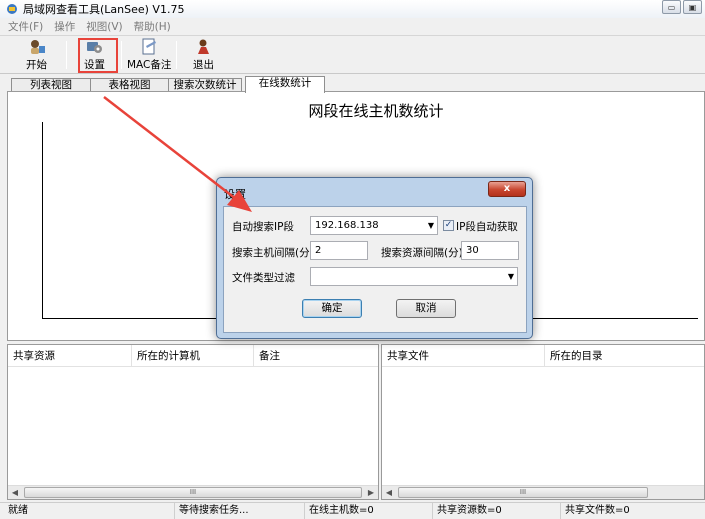 The height and width of the screenshot is (519, 705). Describe the element at coordinates (487, 227) in the screenshot. I see `auto-ip-label: IP段自动获取` at that location.